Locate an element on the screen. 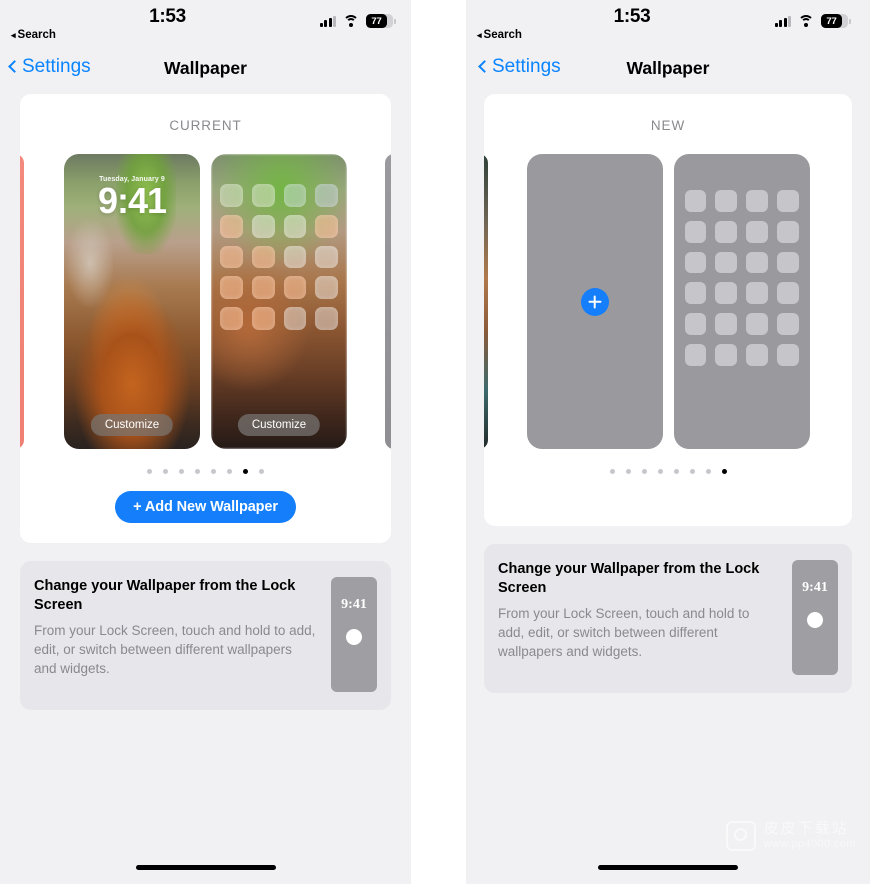 This screenshot has width=870, height=884. watermark-logo-icon is located at coordinates (740, 835).